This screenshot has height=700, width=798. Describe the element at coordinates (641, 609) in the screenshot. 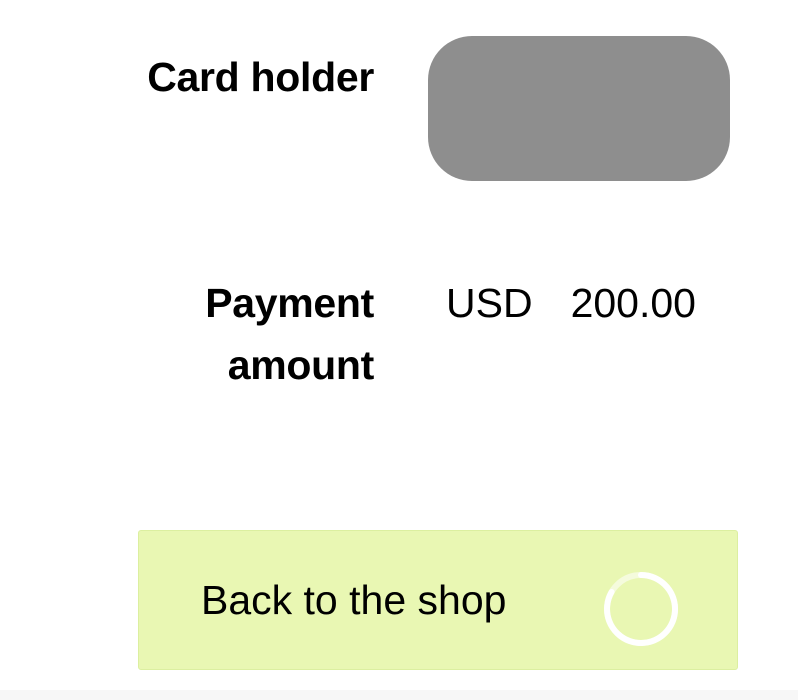

I see `loading-spinner-icon` at that location.